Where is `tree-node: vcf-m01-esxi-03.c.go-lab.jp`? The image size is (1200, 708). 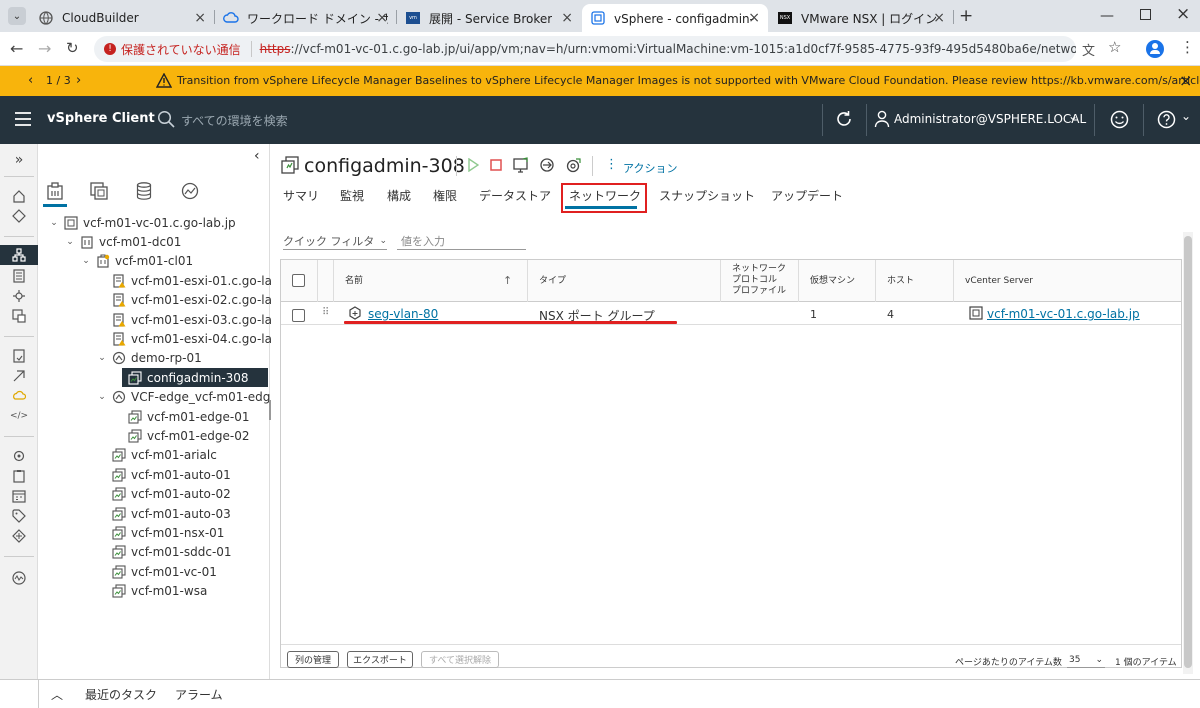
tree-node: vcf-m01-esxi-03.c.go-lab.jp is located at coordinates (195, 319).